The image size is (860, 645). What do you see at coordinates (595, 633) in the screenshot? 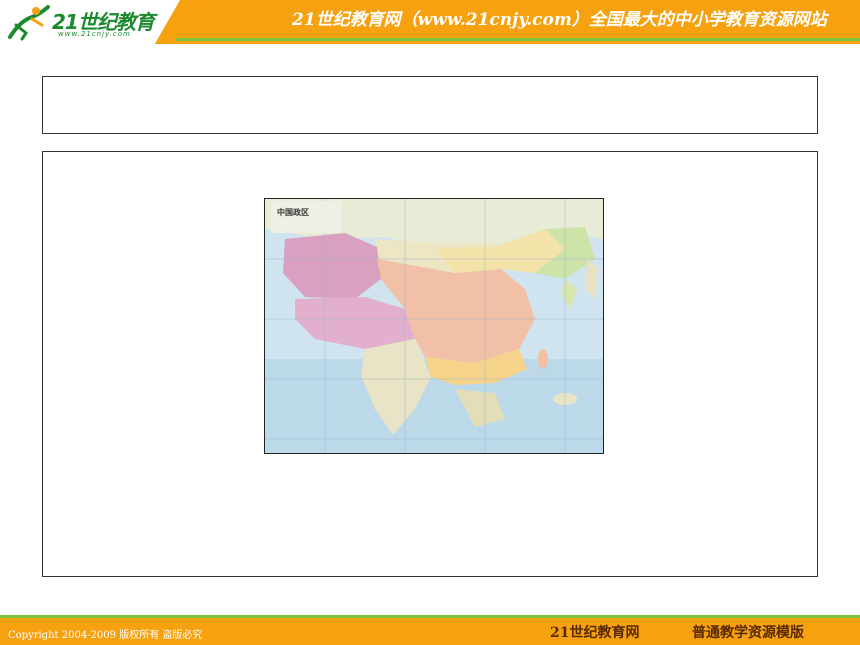
I see `footer-brand: 21世纪教育网` at bounding box center [595, 633].